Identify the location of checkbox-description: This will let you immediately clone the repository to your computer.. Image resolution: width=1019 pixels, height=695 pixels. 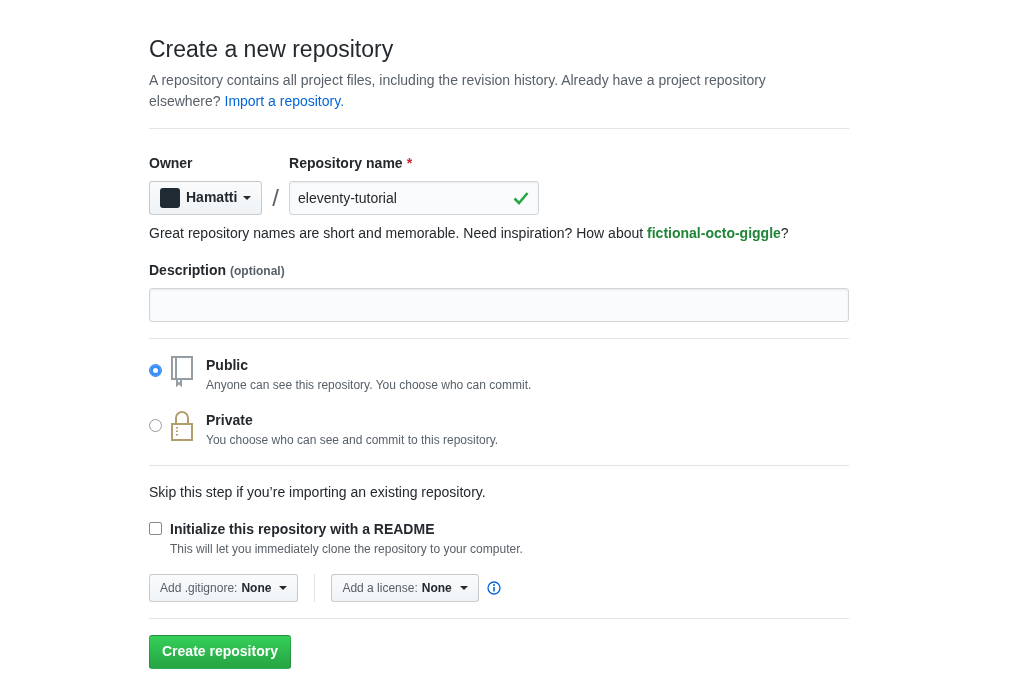
(346, 549).